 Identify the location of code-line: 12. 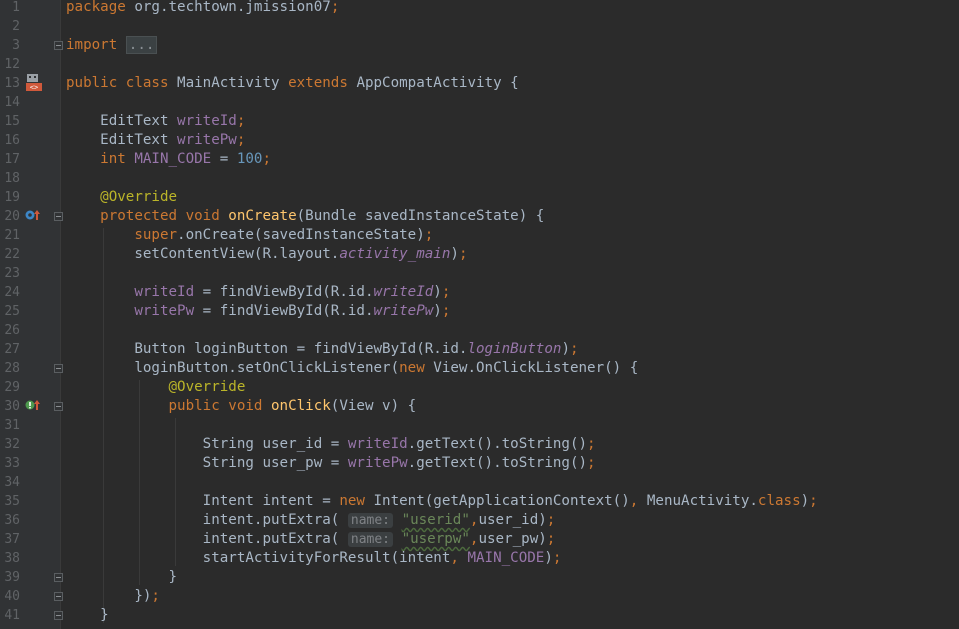
(479, 64).